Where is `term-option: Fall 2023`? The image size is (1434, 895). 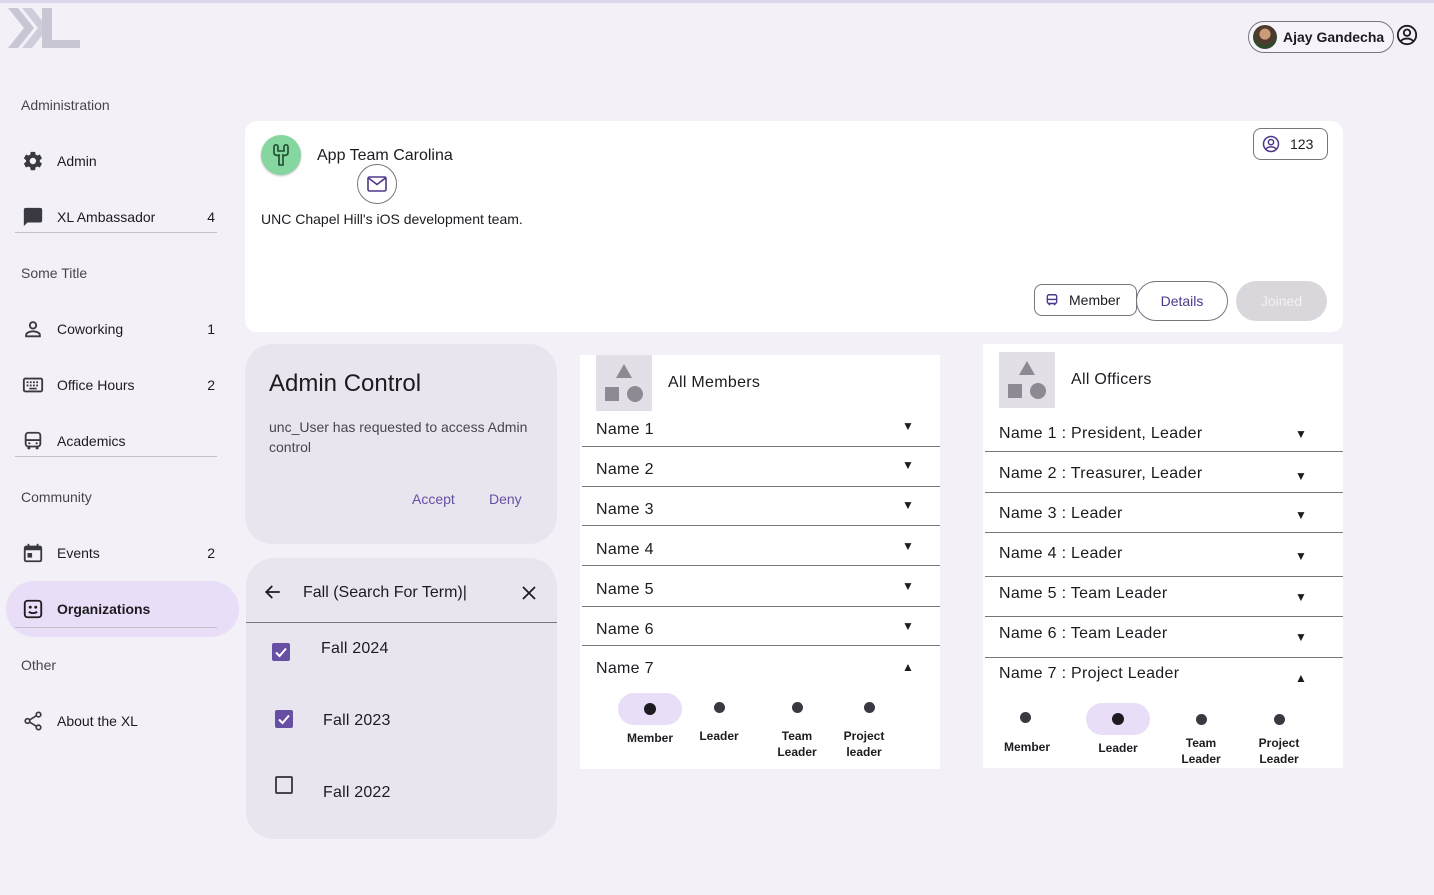 term-option: Fall 2023 is located at coordinates (401, 726).